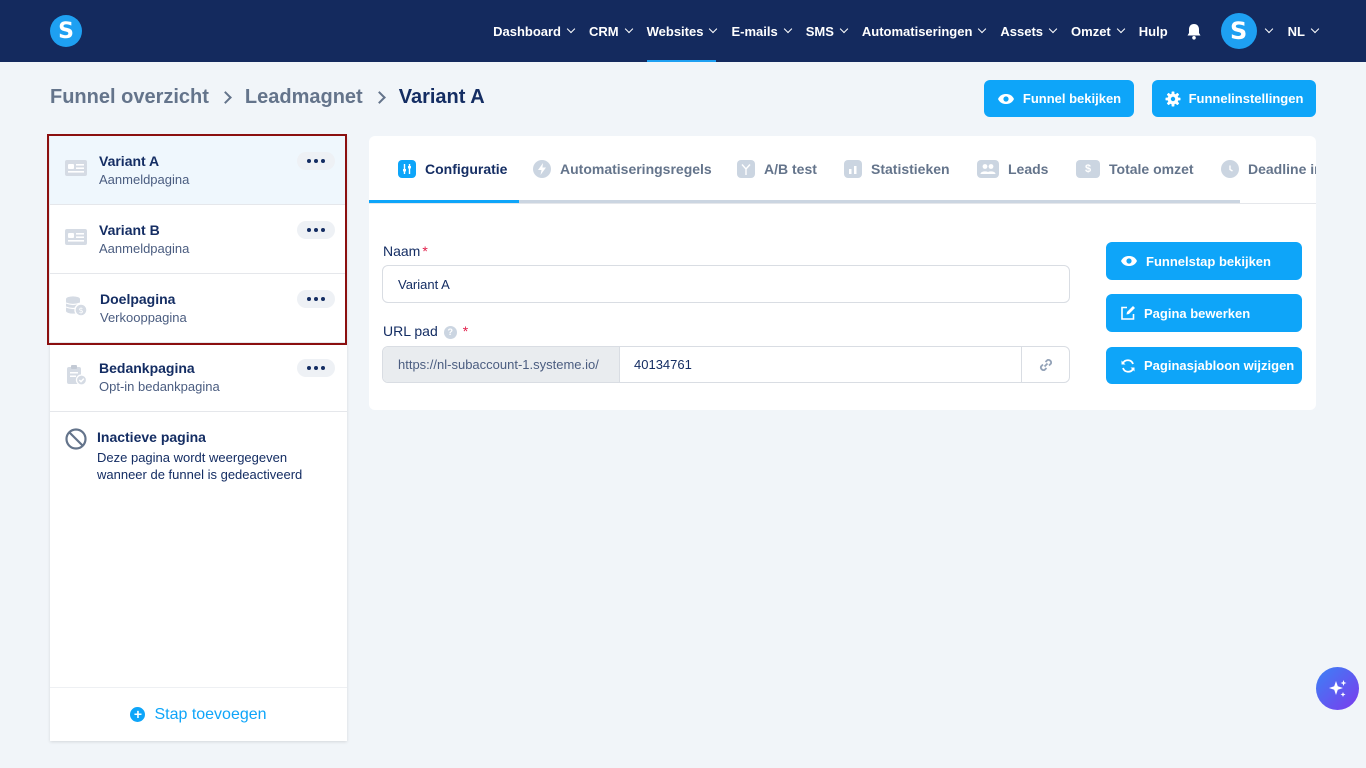  What do you see at coordinates (444, 201) in the screenshot?
I see `active-tab-indicator` at bounding box center [444, 201].